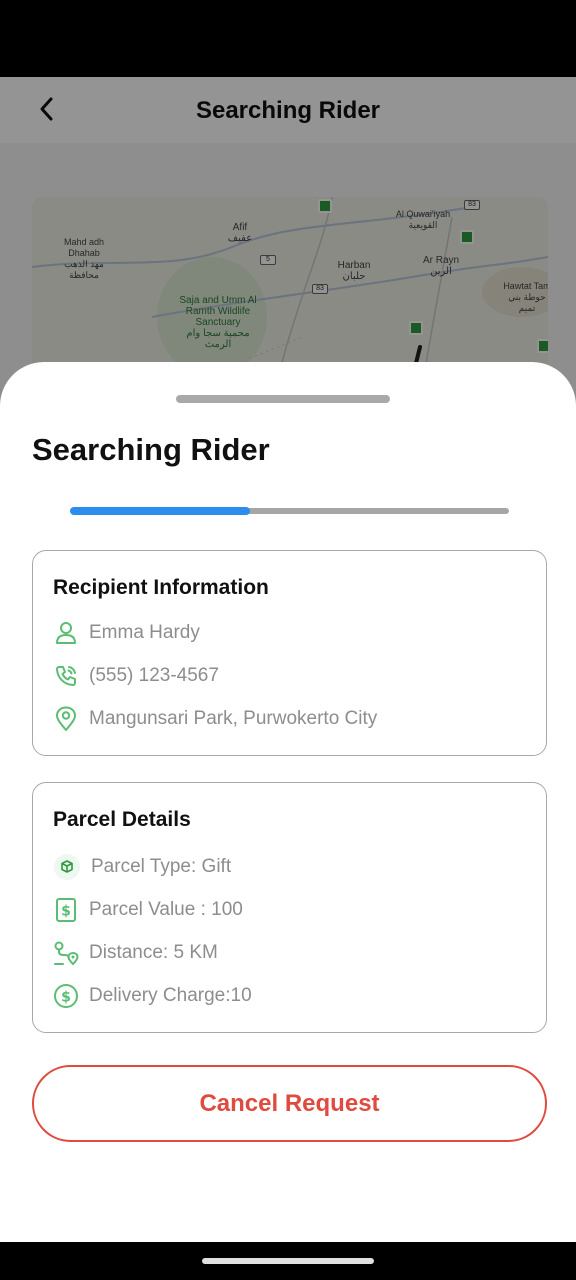 The image size is (576, 1280). I want to click on delivery-charge: Delivery Charge:10, so click(170, 995).